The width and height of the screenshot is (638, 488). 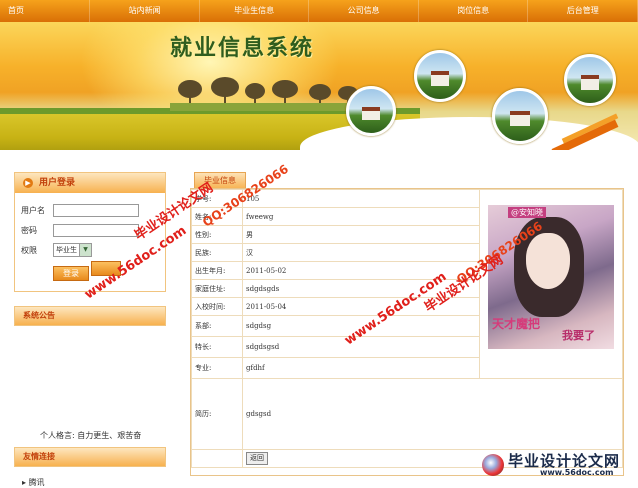 I want to click on field-value: gfdhf, so click(x=361, y=368).